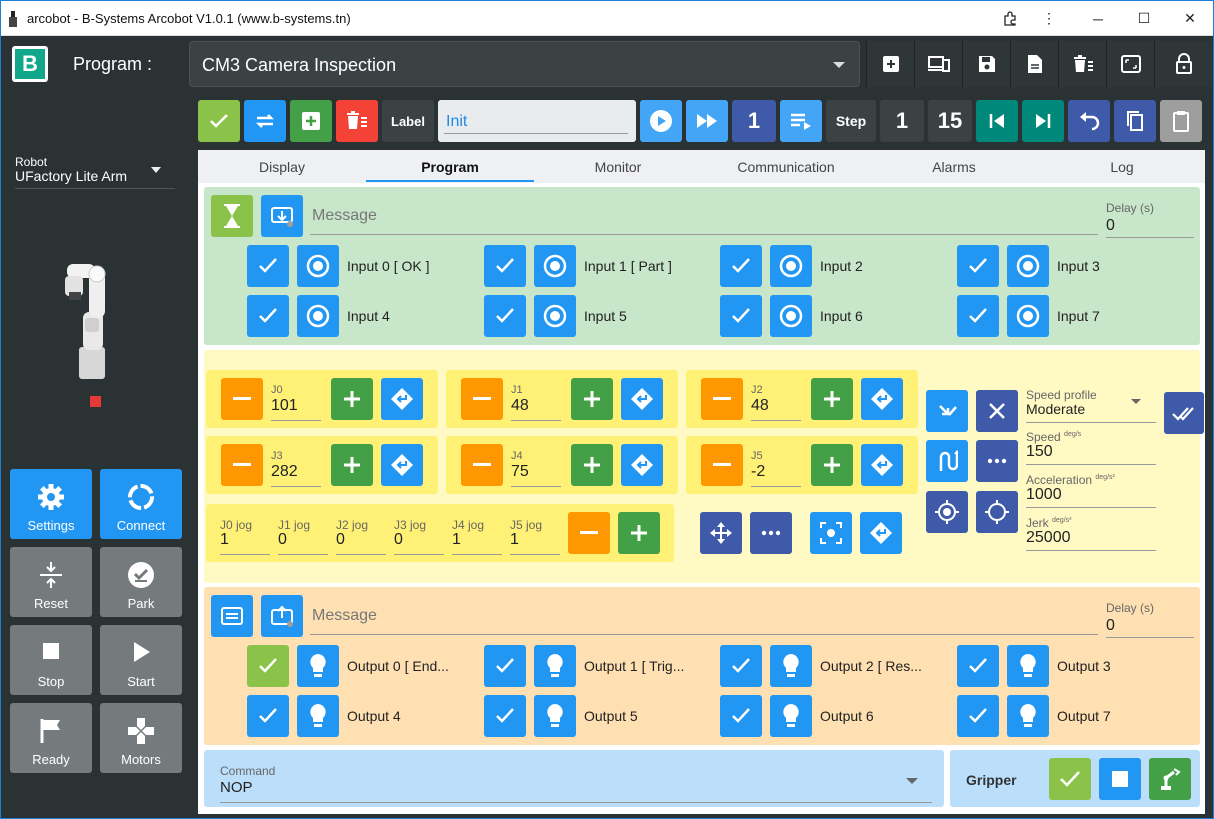  Describe the element at coordinates (537, 121) in the screenshot. I see `label-input: Init` at that location.